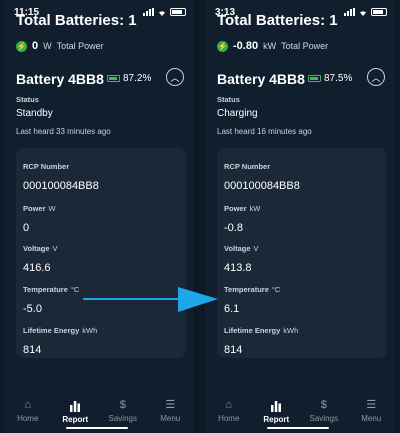 This screenshot has width=400, height=433. I want to click on total-power-unit: kW, so click(270, 46).